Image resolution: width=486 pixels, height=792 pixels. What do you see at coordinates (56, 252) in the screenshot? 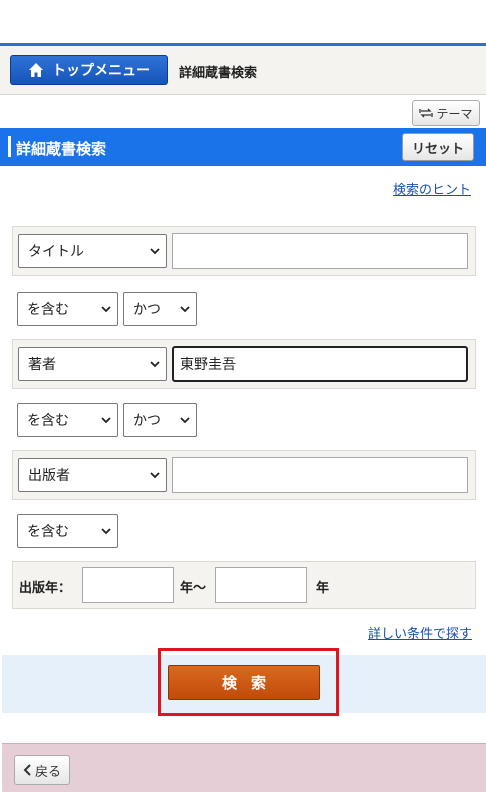
I see `field-select-1-value: タイトル` at bounding box center [56, 252].